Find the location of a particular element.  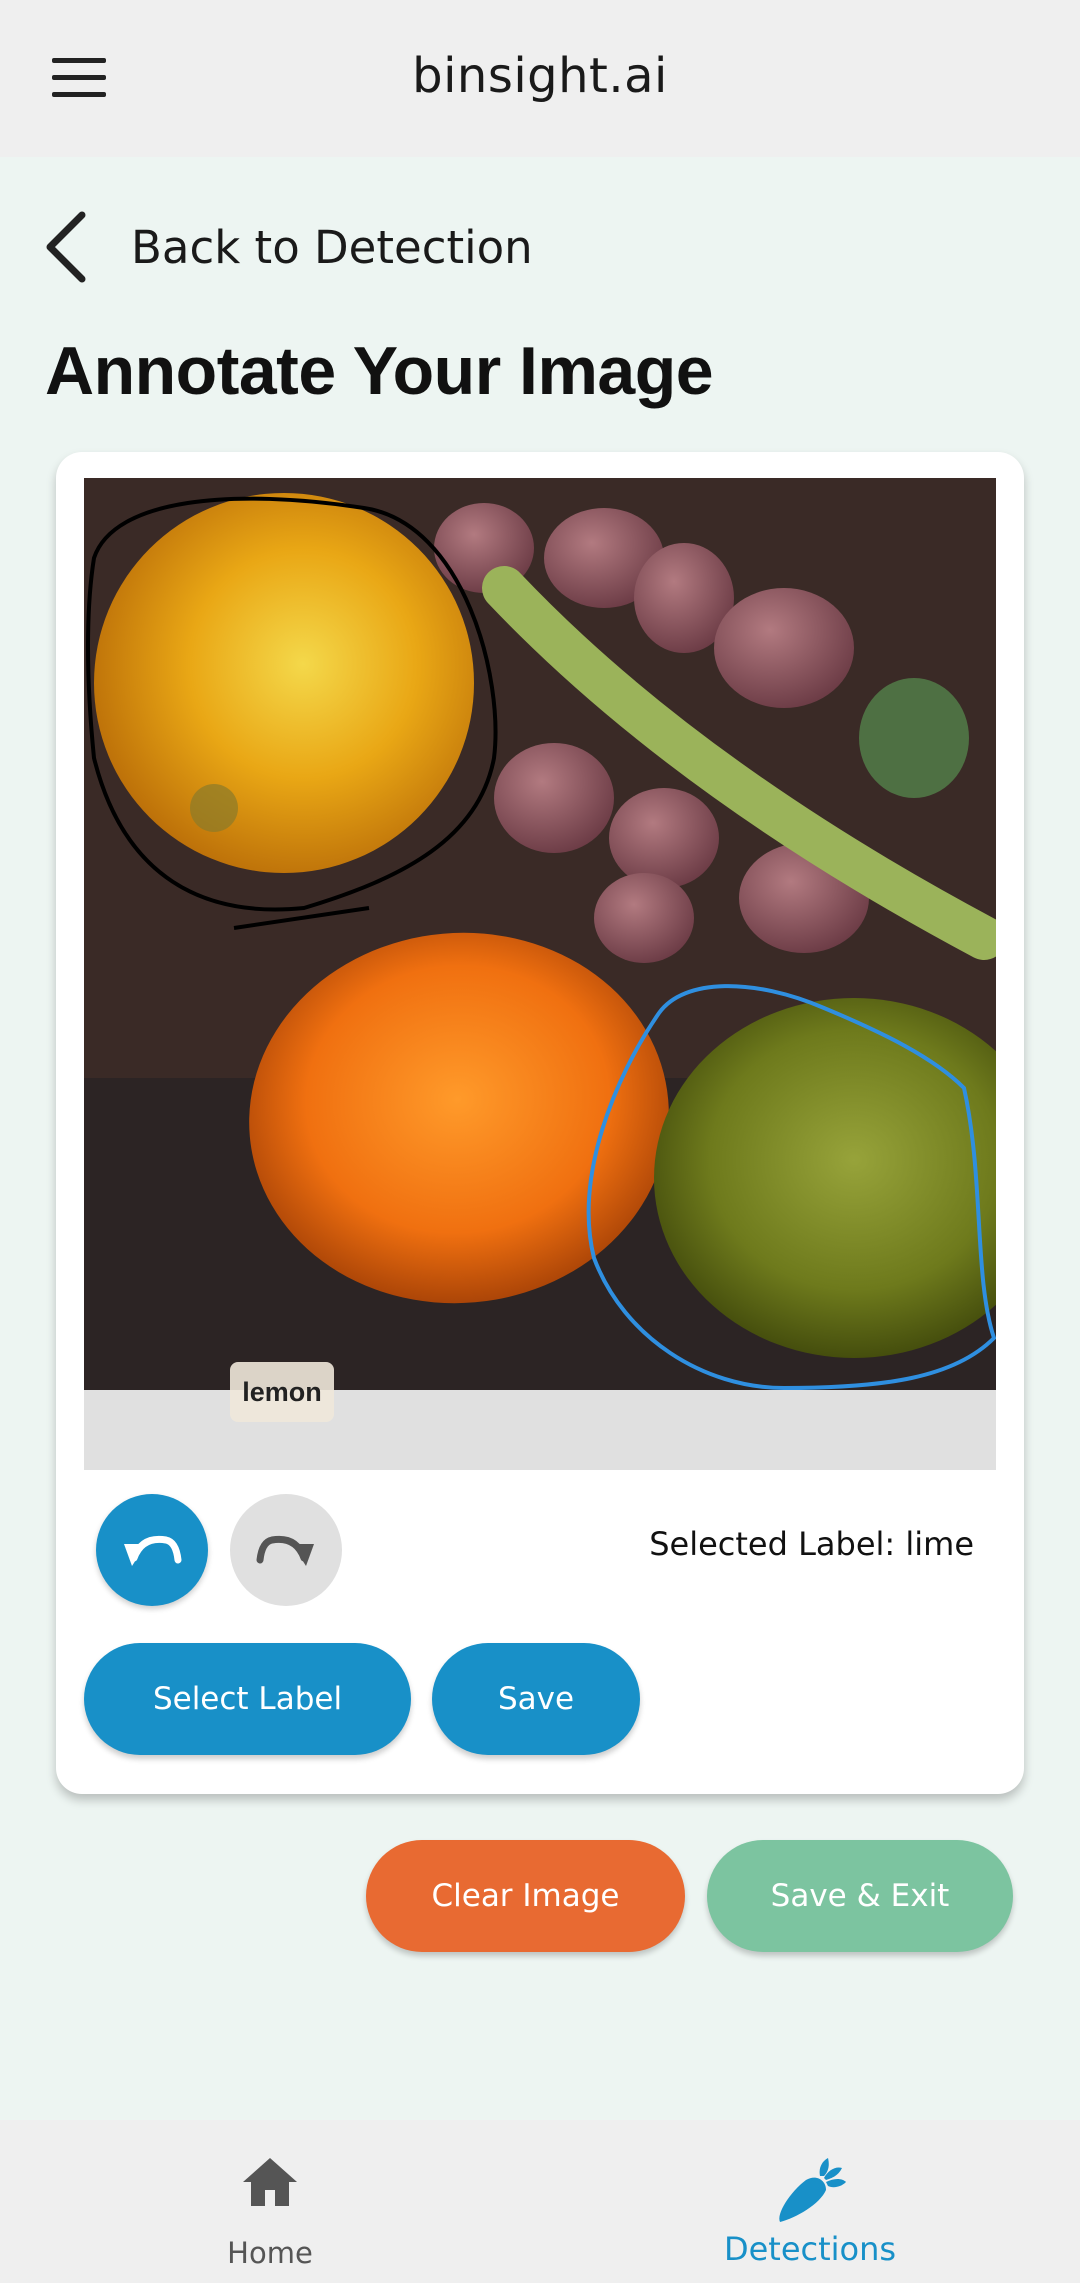

undo-button is located at coordinates (152, 1550).